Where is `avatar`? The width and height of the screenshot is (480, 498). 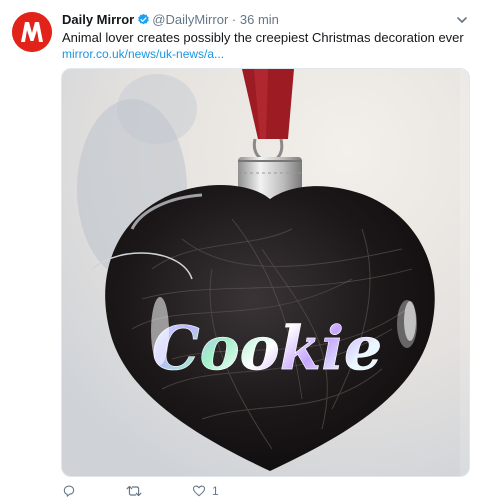
avatar is located at coordinates (32, 32).